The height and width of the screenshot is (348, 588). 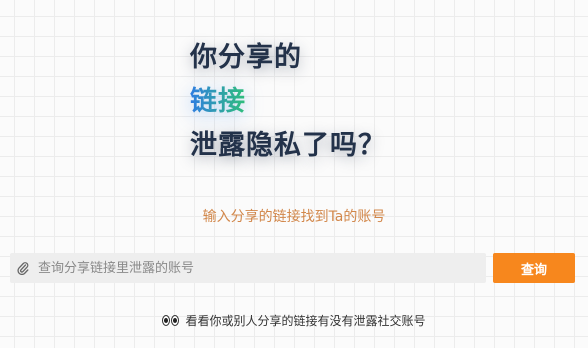 I want to click on hint: 看看你或别人分享的链接有没有泄露社交账号, so click(x=294, y=320).